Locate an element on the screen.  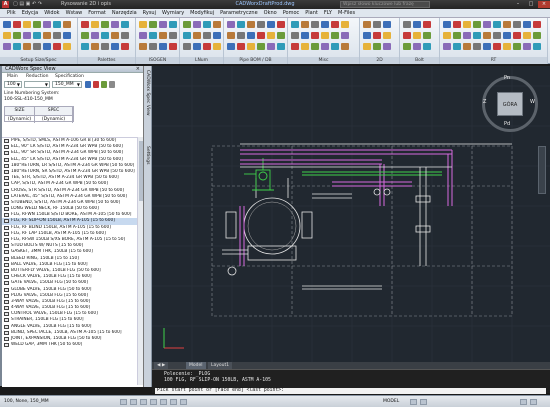
workspace-gear-icon is located at coordinates (523, 402).